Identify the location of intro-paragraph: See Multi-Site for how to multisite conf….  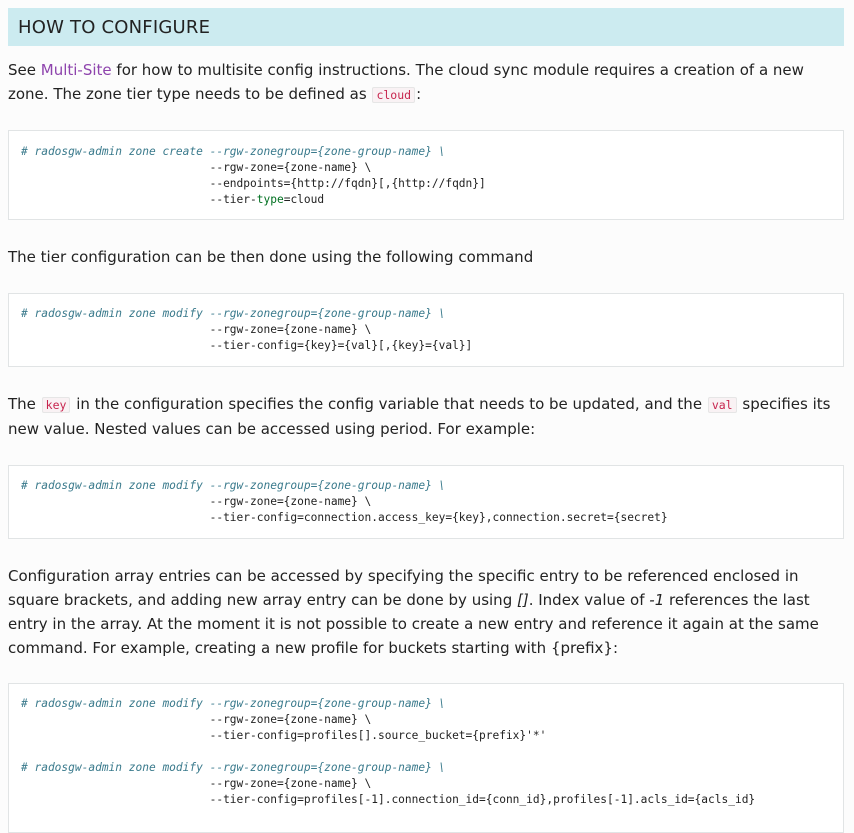
(427, 82).